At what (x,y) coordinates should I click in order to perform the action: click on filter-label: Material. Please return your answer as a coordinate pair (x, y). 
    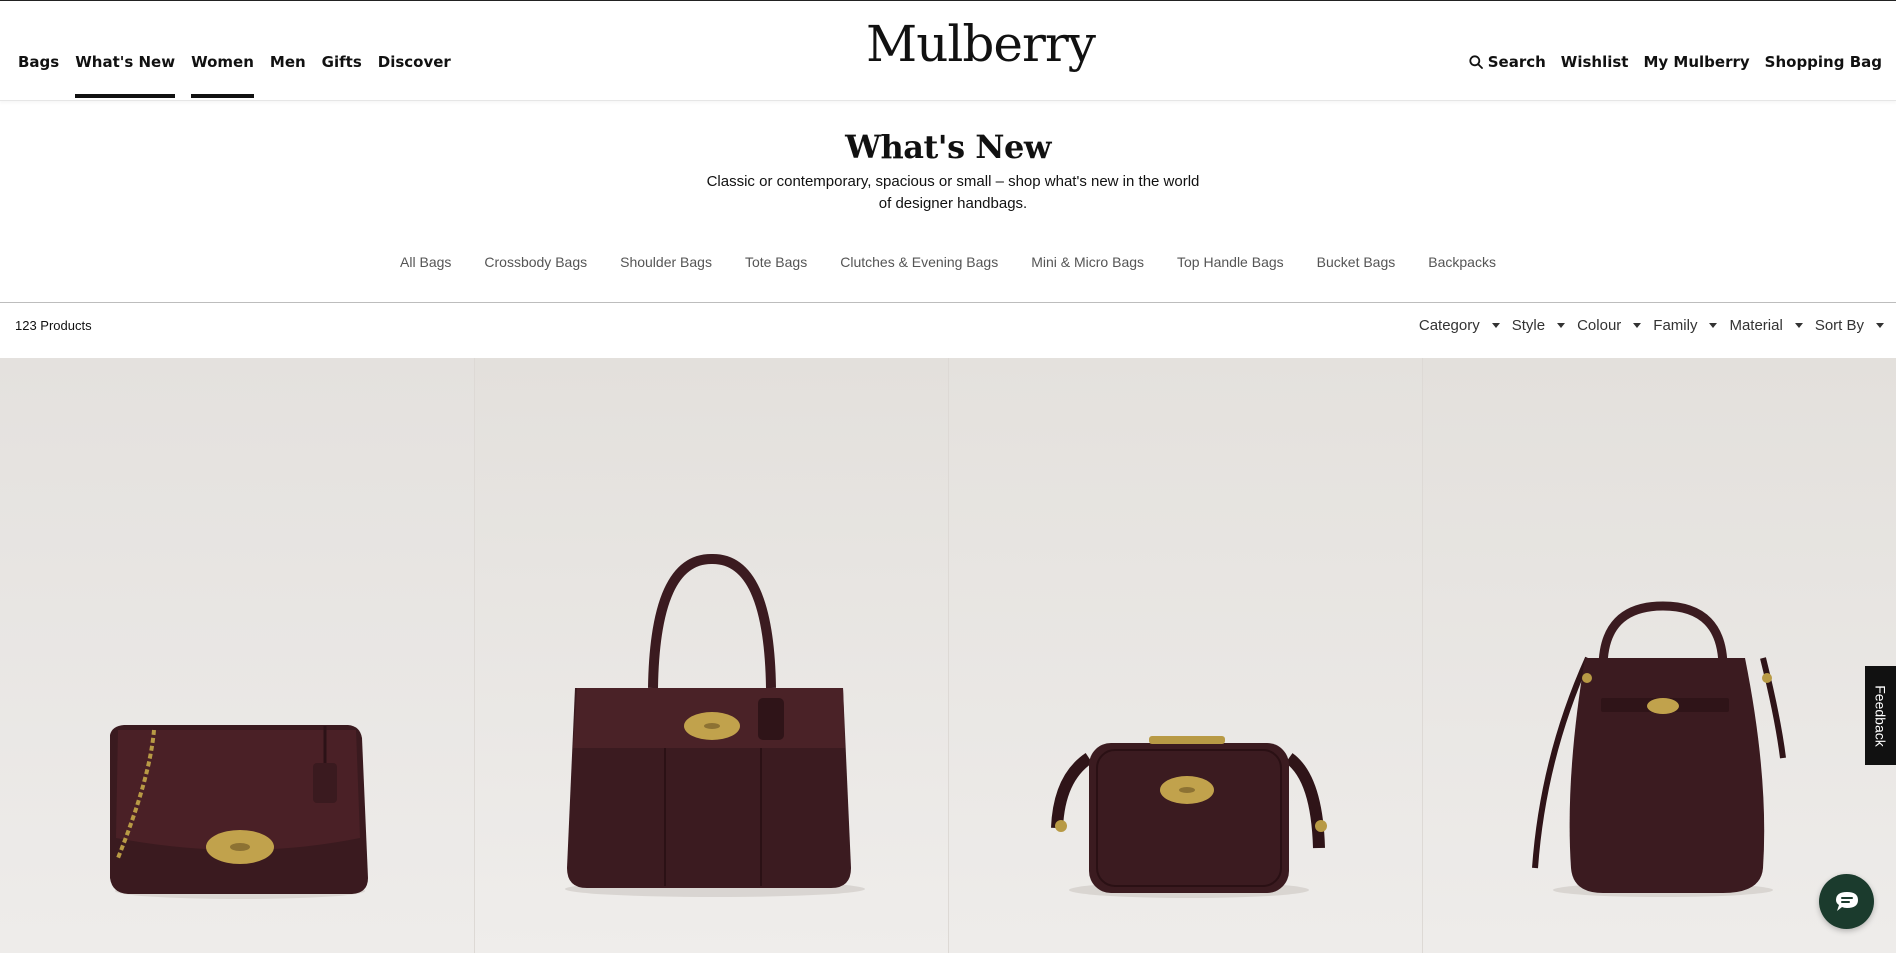
    Looking at the image, I should click on (1756, 325).